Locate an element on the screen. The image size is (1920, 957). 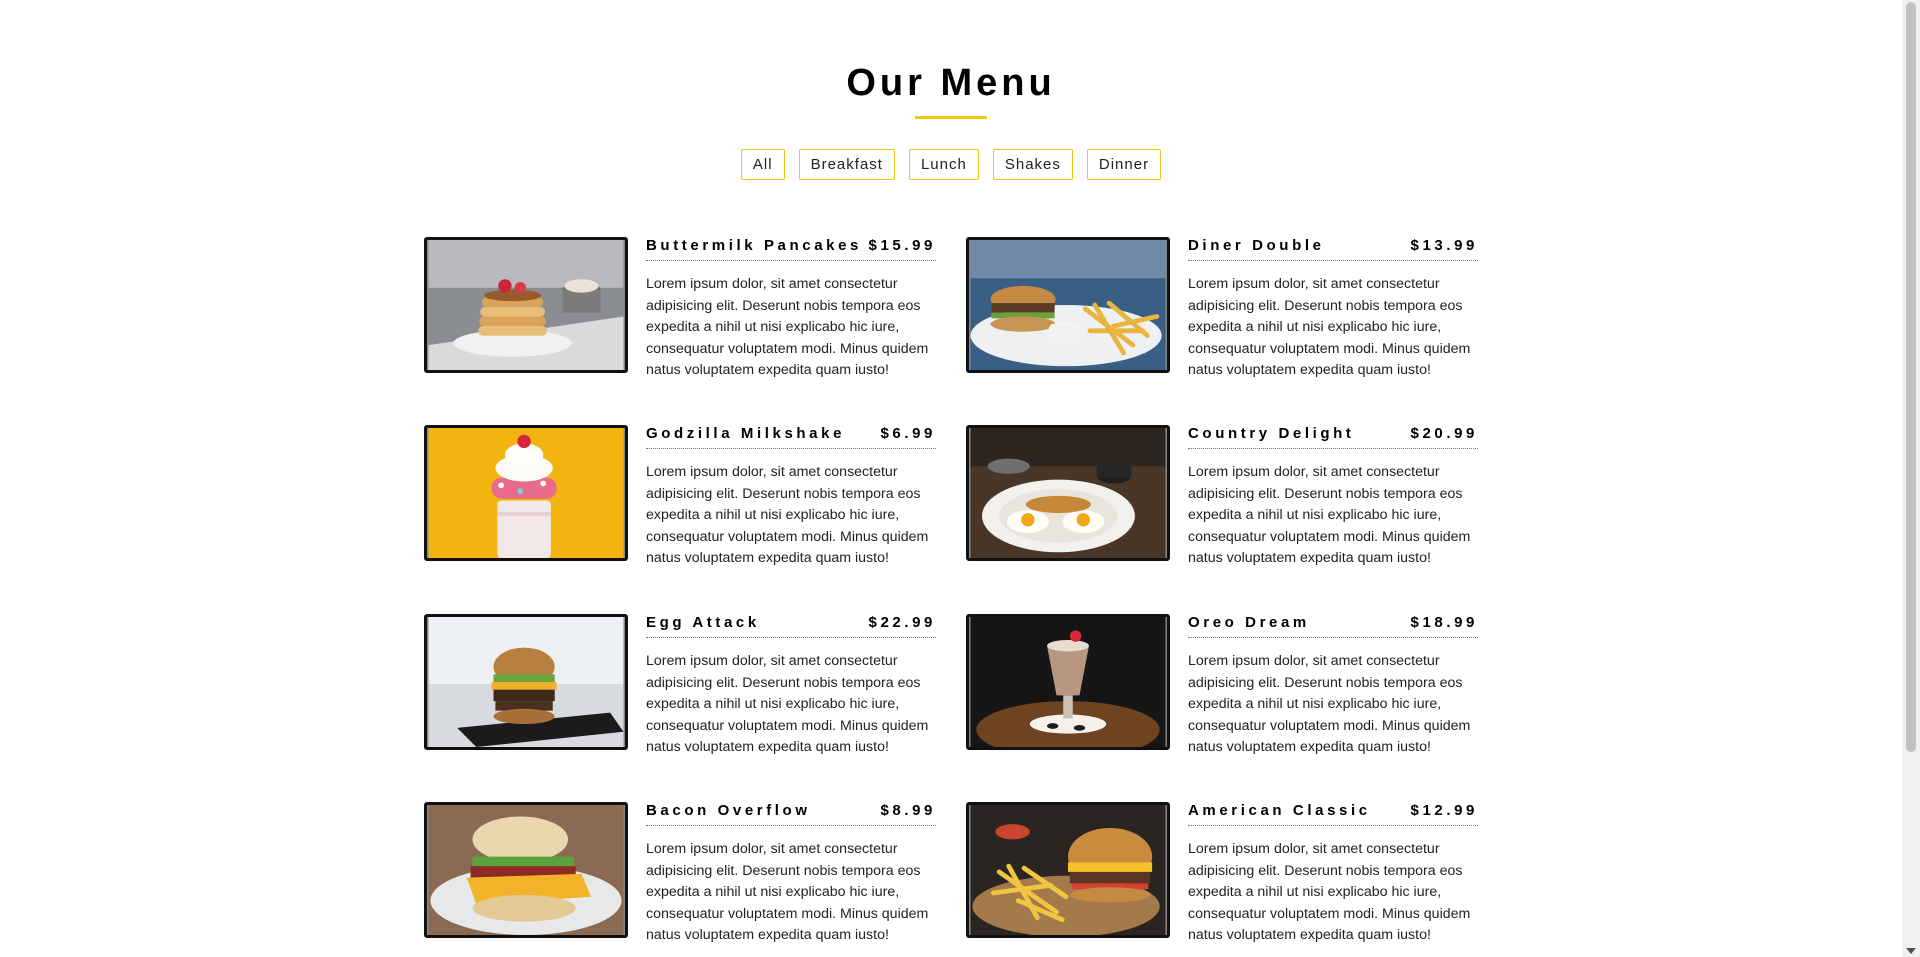
menu-item-header: Country Delight $20.99 is located at coordinates (1333, 437).